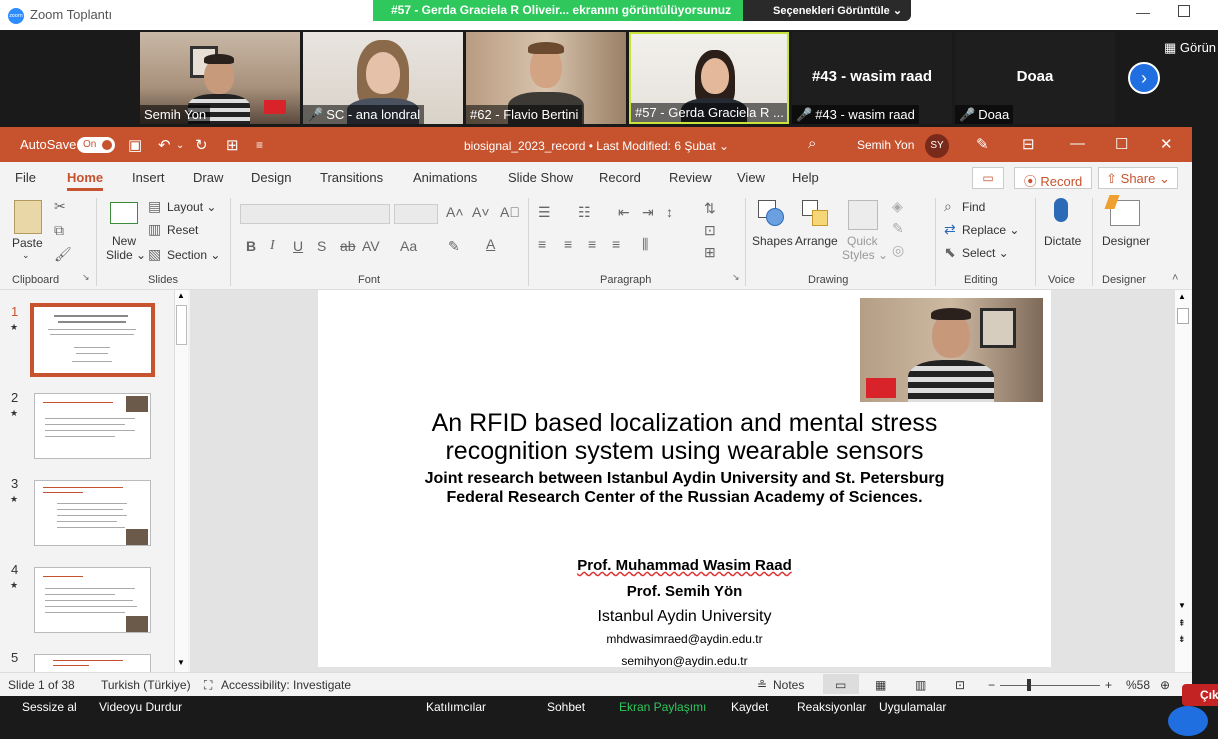  What do you see at coordinates (898, 250) in the screenshot?
I see `shape-effects-icon: ◎` at bounding box center [898, 250].